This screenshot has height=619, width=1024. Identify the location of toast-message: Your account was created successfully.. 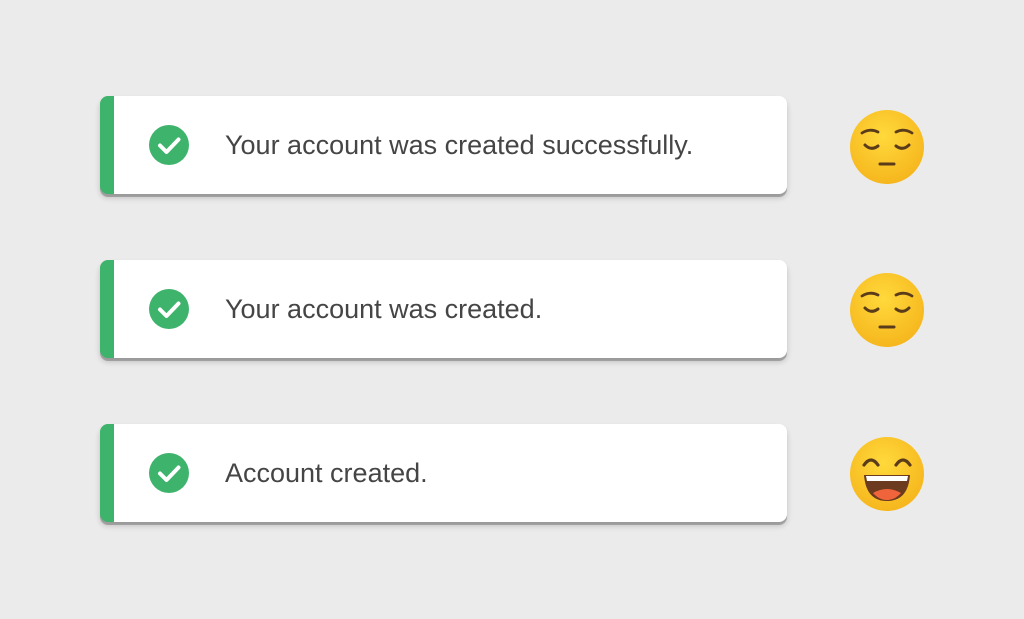
(459, 145).